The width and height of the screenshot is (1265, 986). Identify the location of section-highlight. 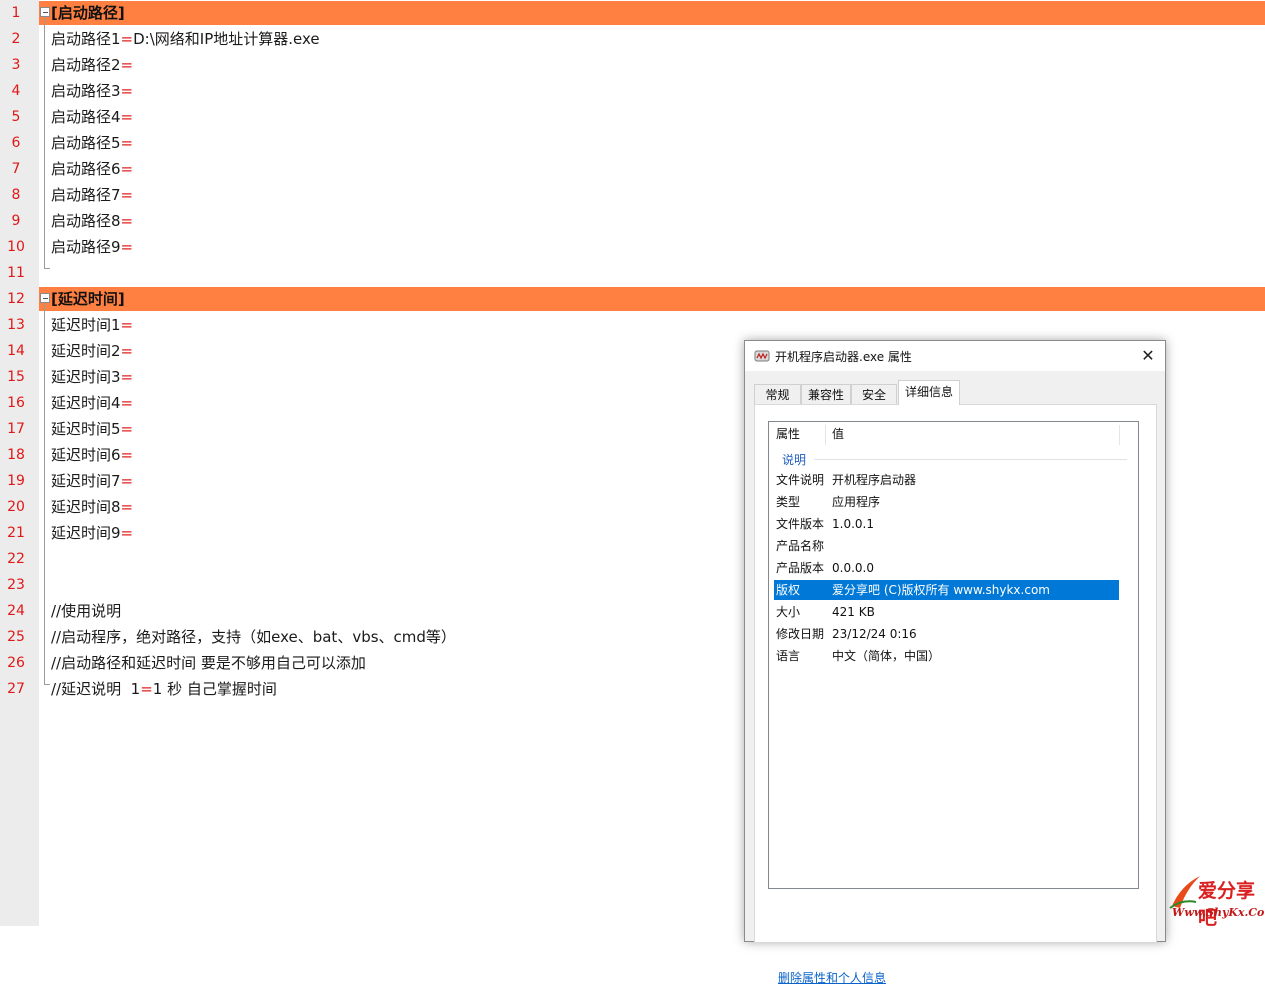
(652, 299).